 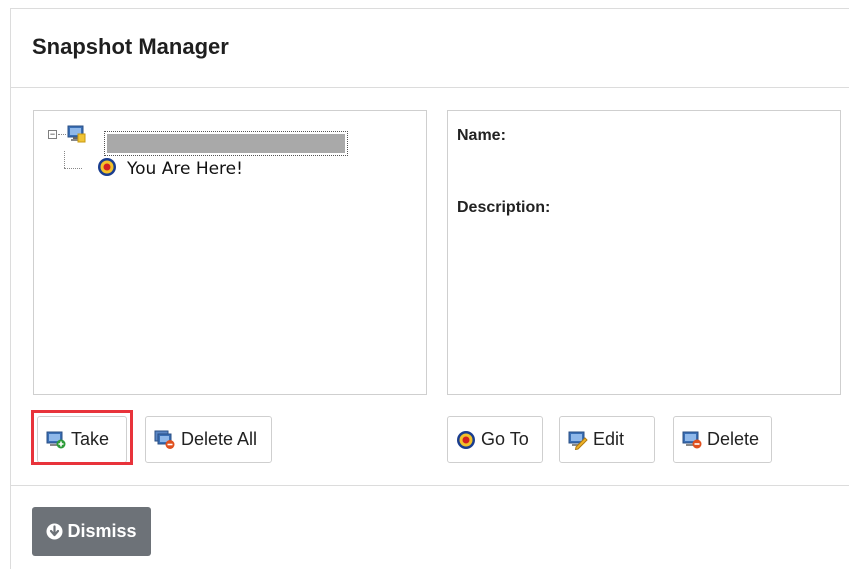 I want to click on dismiss-button-label: Dismiss, so click(x=102, y=531).